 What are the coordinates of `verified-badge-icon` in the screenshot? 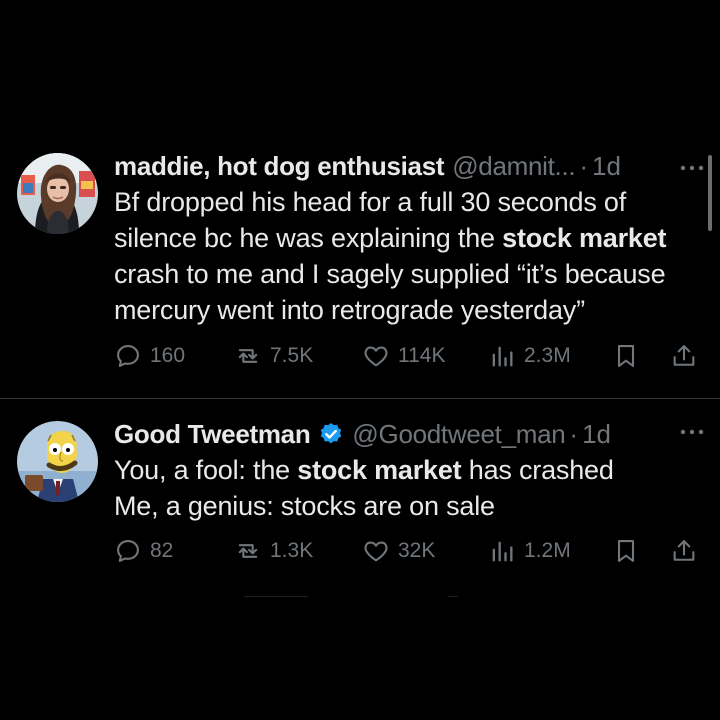 It's located at (331, 434).